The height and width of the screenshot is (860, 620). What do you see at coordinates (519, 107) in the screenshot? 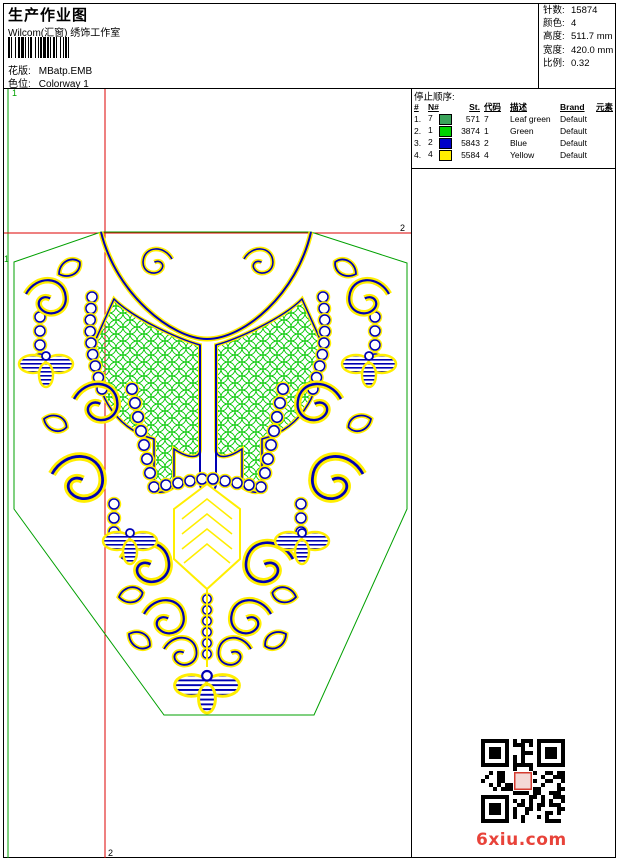
I see `column-header: 描述` at bounding box center [519, 107].